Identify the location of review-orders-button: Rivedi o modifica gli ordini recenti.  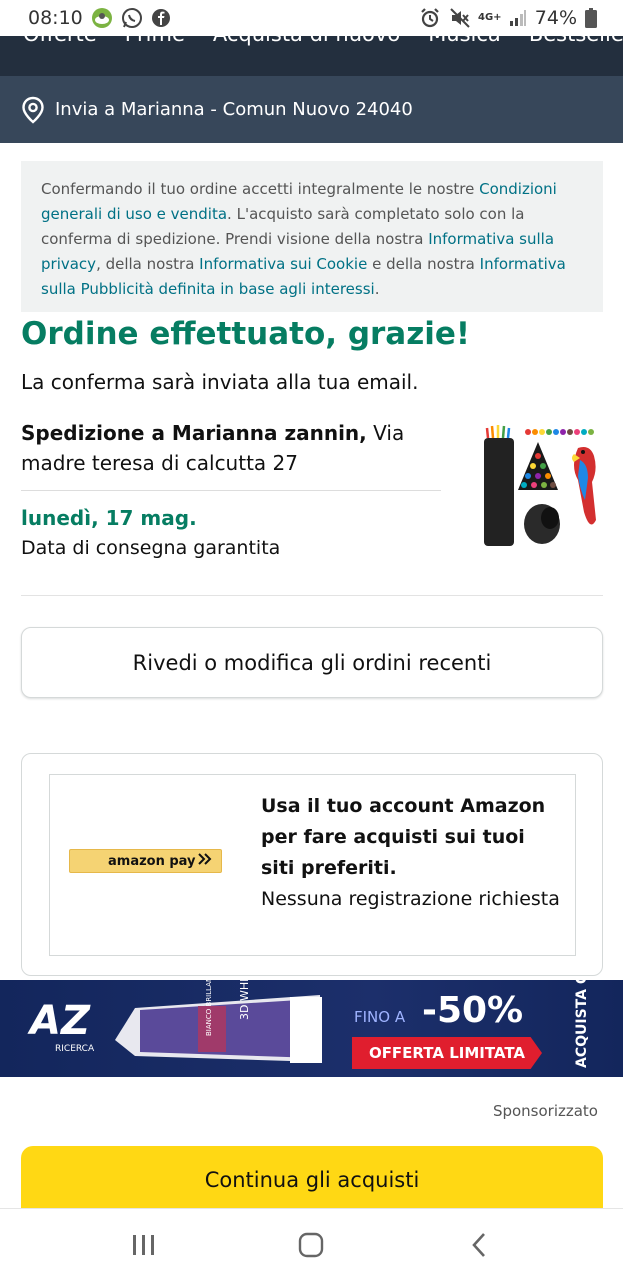
(312, 662).